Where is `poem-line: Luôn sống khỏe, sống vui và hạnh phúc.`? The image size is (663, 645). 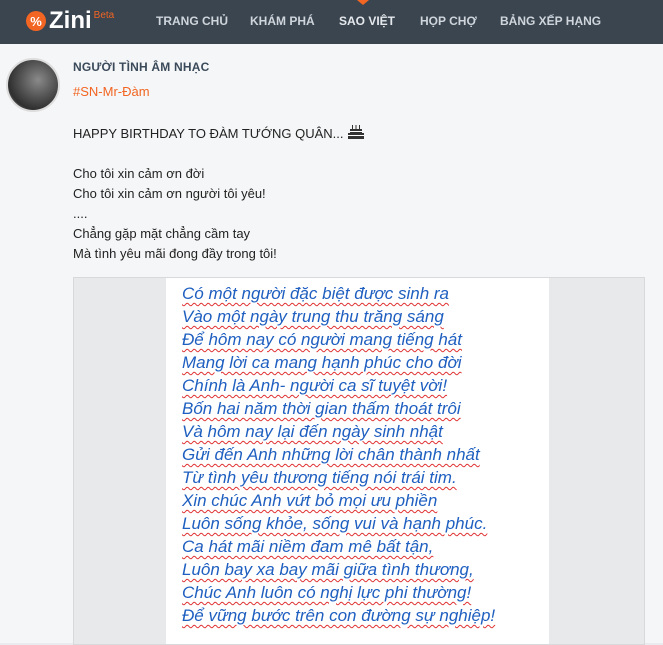 poem-line: Luôn sống khỏe, sống vui và hạnh phúc. is located at coordinates (335, 523).